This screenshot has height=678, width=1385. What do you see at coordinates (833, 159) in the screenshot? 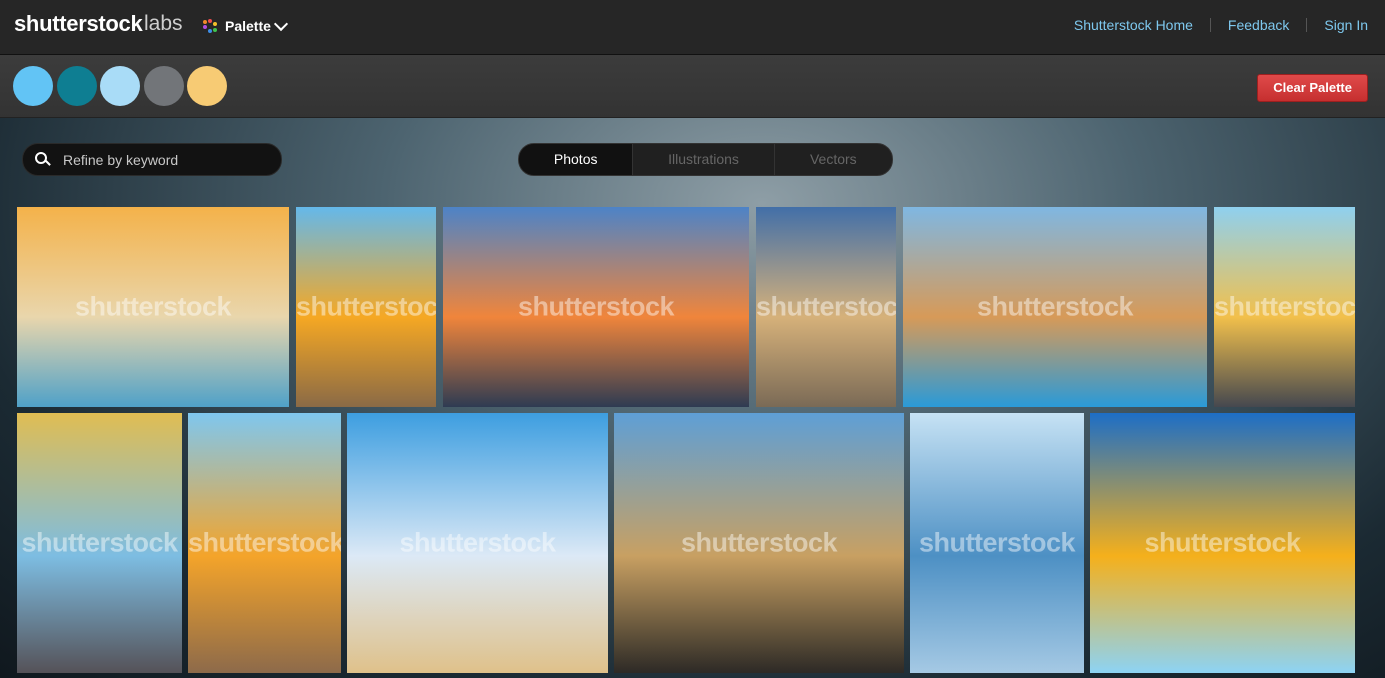
I see `tab-vectors: Vectors` at bounding box center [833, 159].